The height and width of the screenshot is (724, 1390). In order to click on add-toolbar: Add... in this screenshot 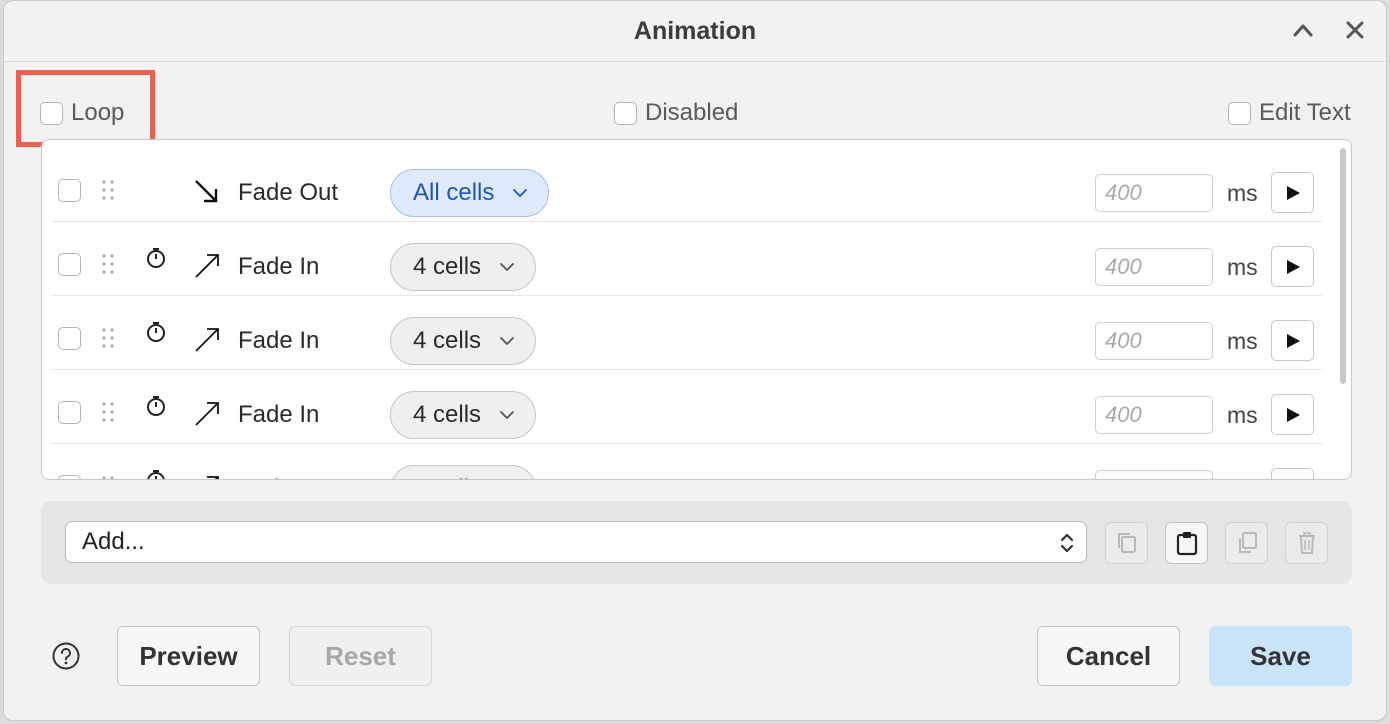, I will do `click(696, 542)`.